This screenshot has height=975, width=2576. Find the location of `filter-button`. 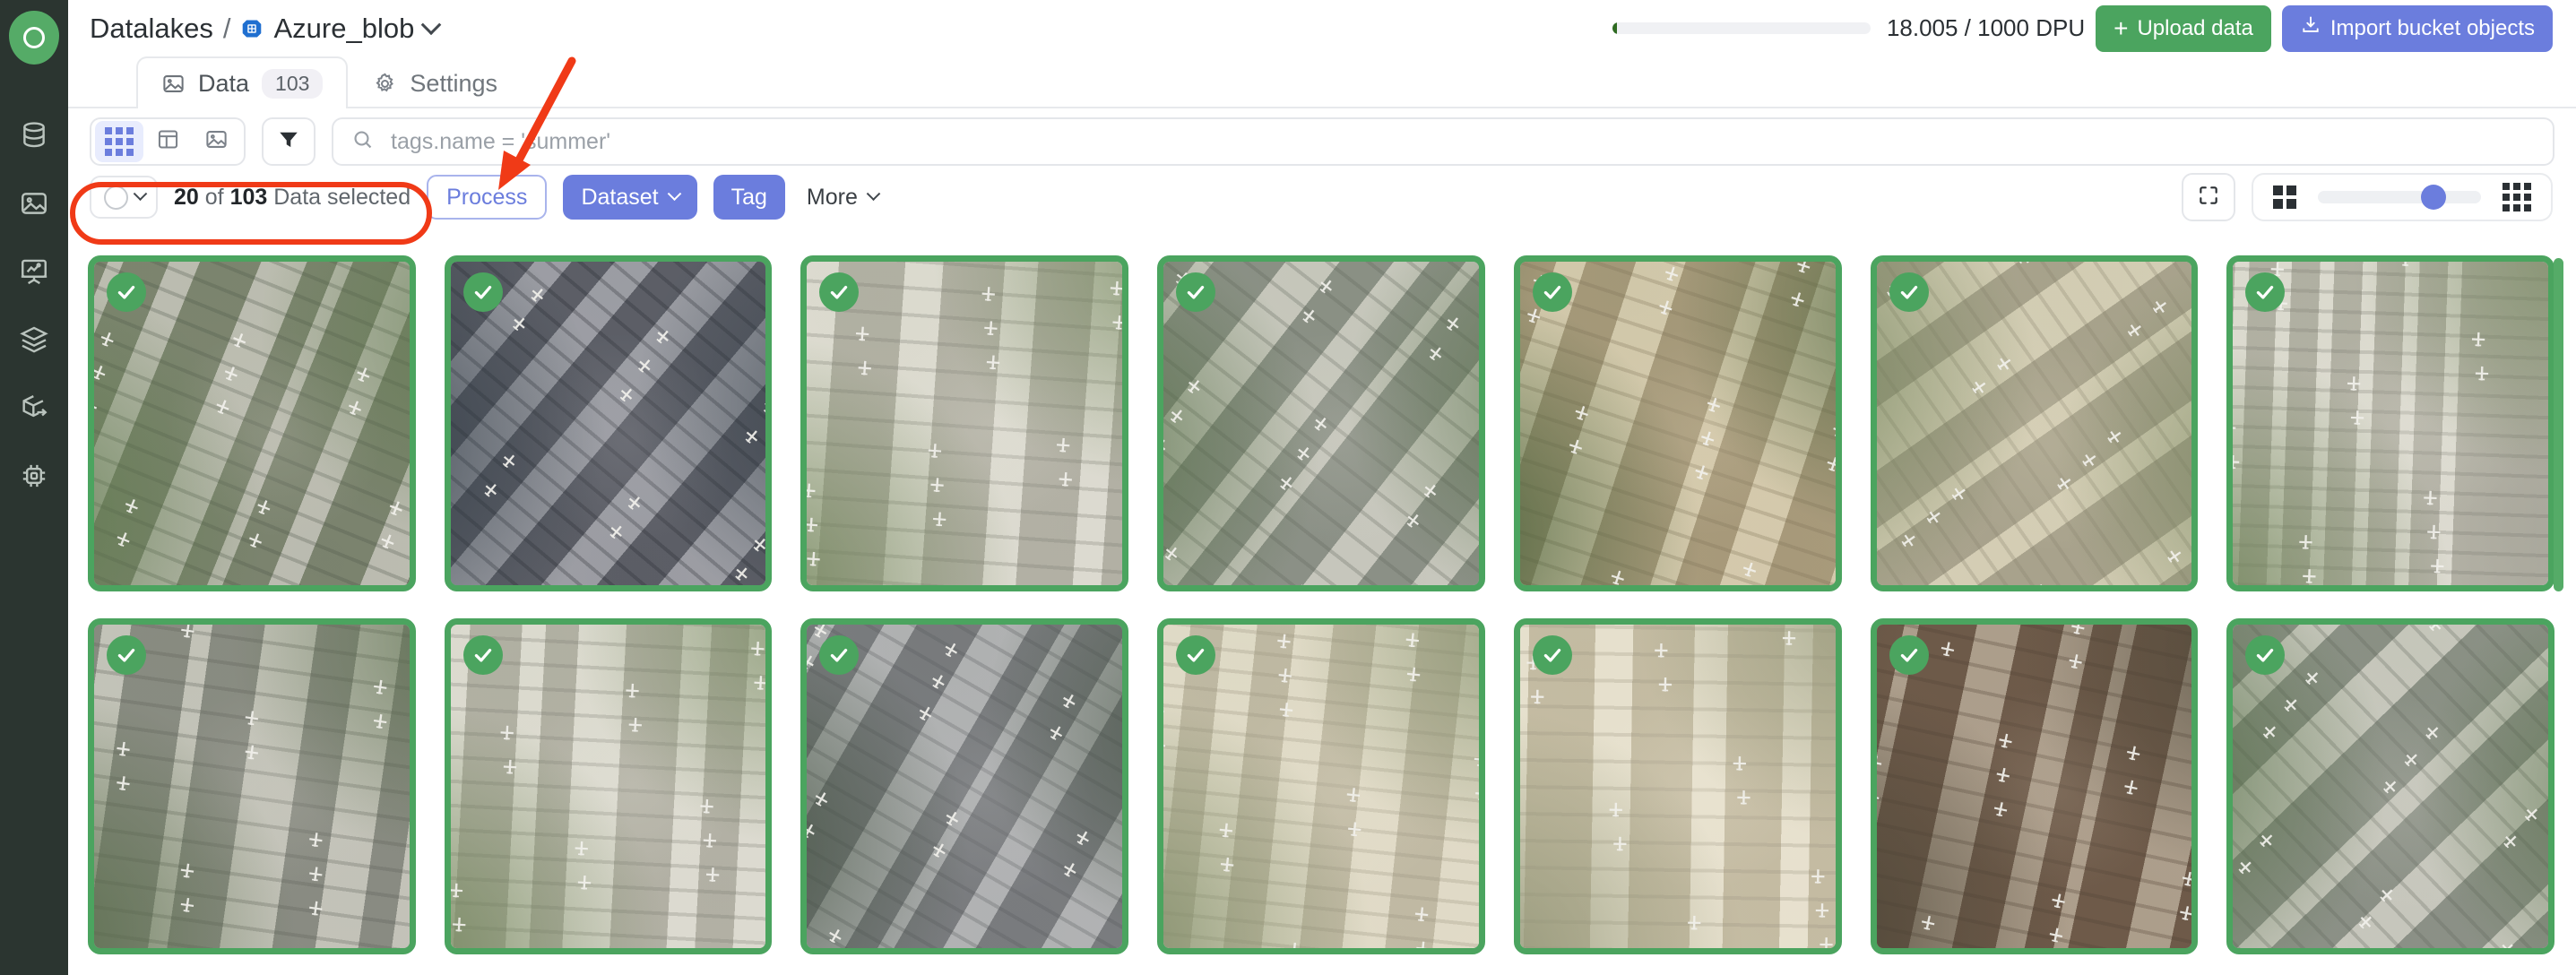

filter-button is located at coordinates (289, 141).